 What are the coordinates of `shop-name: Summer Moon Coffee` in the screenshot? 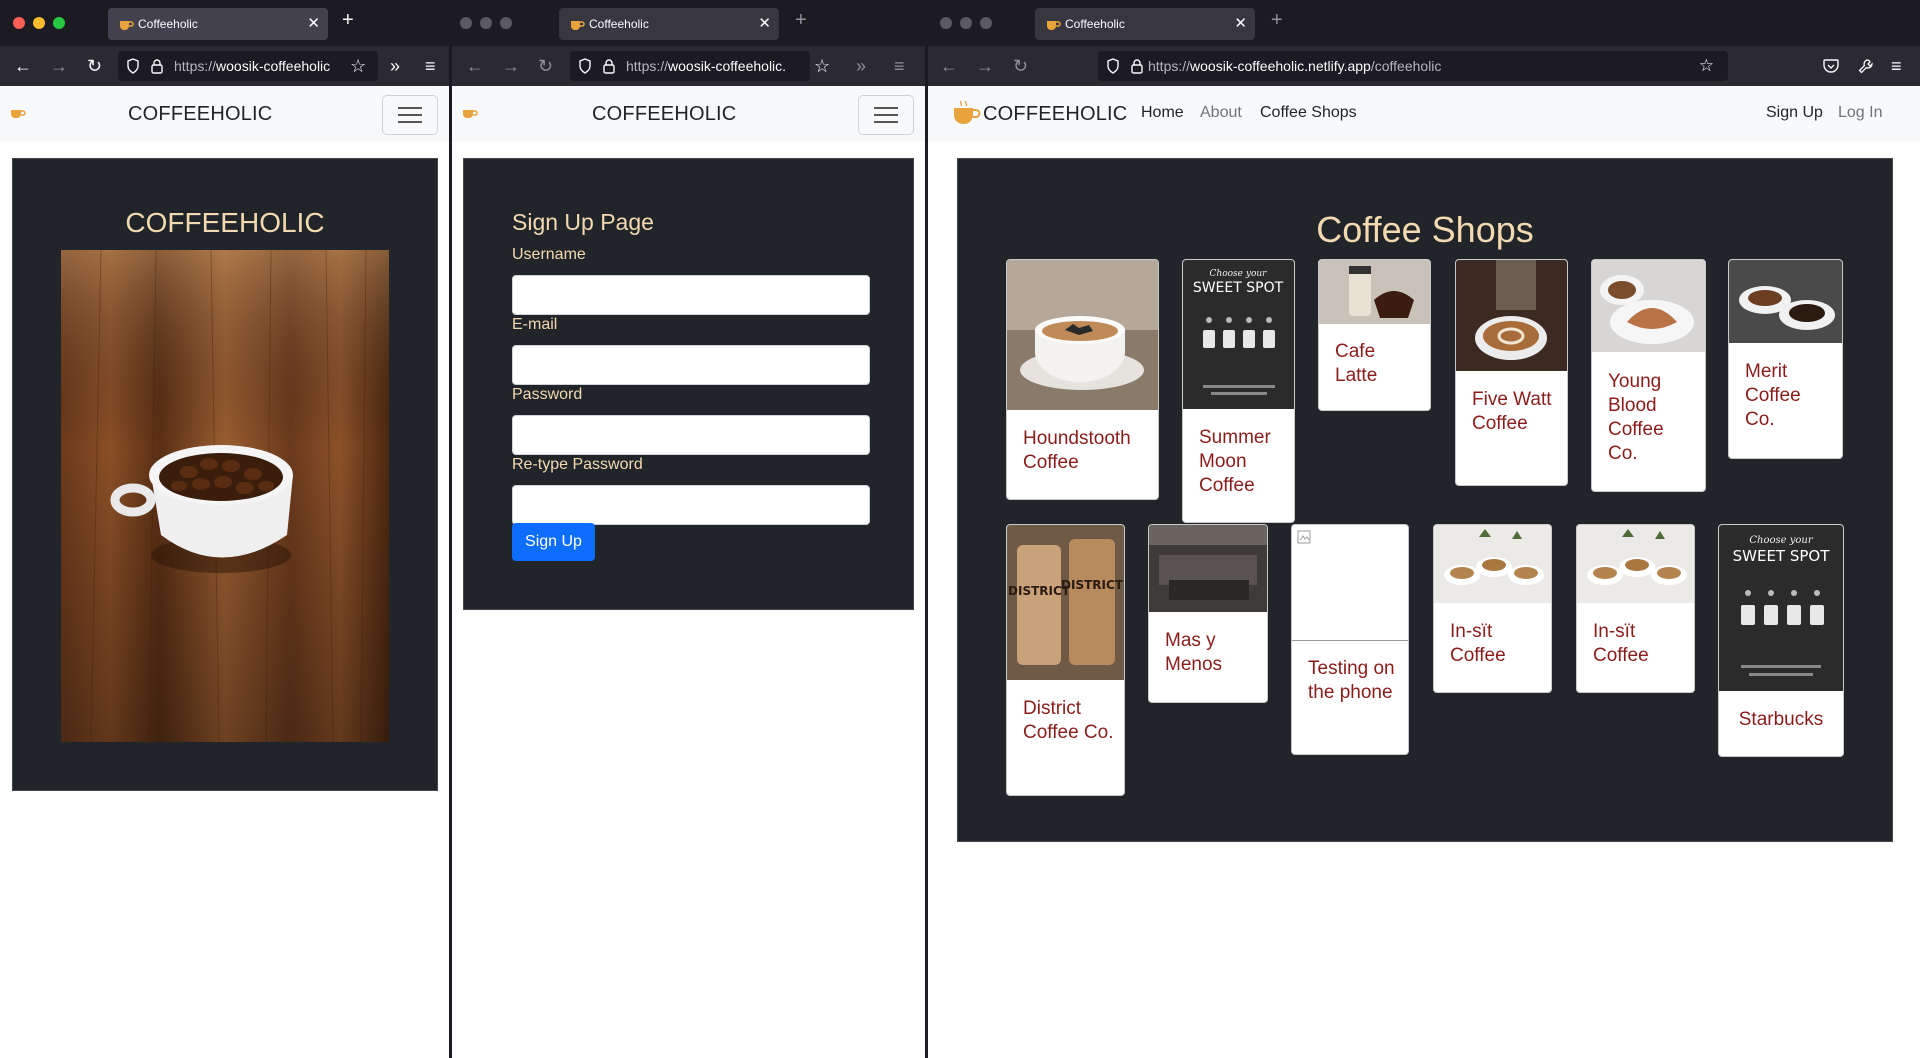 It's located at (1235, 461).